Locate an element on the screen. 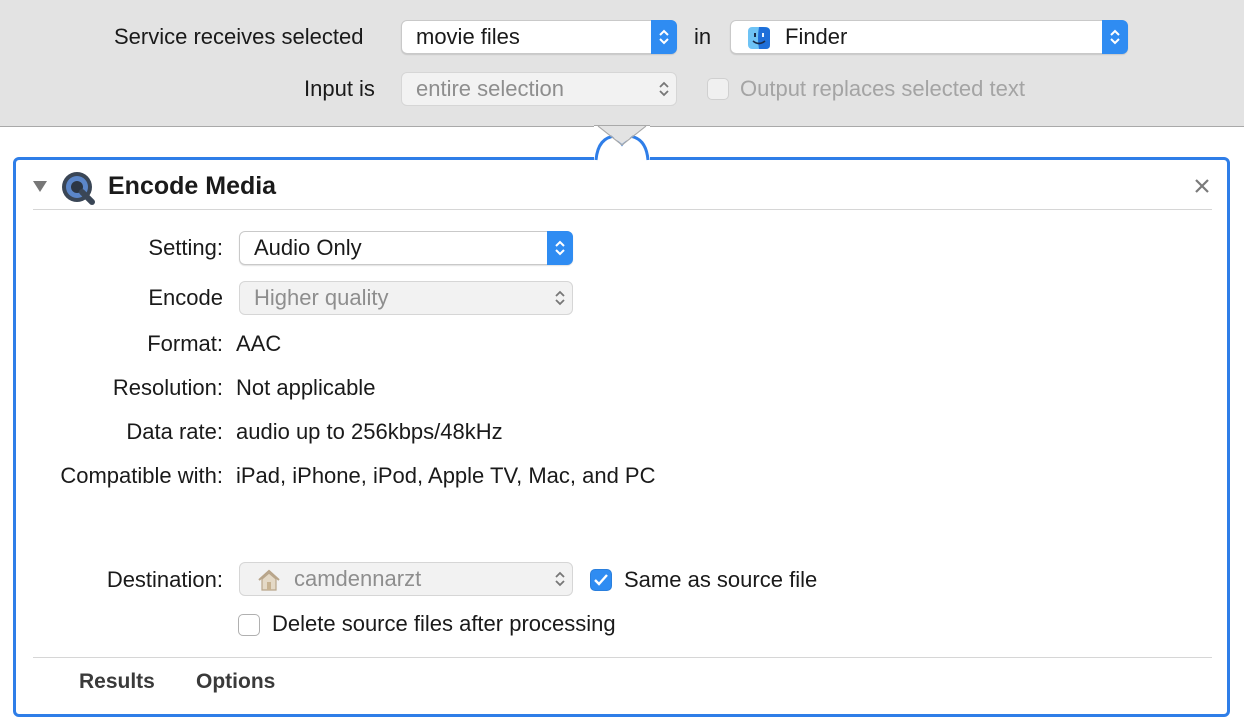 The width and height of the screenshot is (1244, 717). output-replaces-label: Output replaces selected text is located at coordinates (882, 88).